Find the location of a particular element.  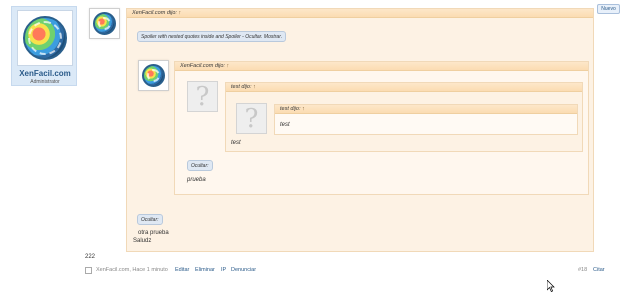

quote-reply-link: Citar is located at coordinates (599, 270).